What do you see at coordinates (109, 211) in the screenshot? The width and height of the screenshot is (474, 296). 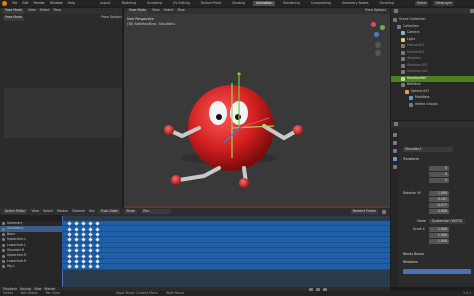 I see `push-down-button: Push Down` at bounding box center [109, 211].